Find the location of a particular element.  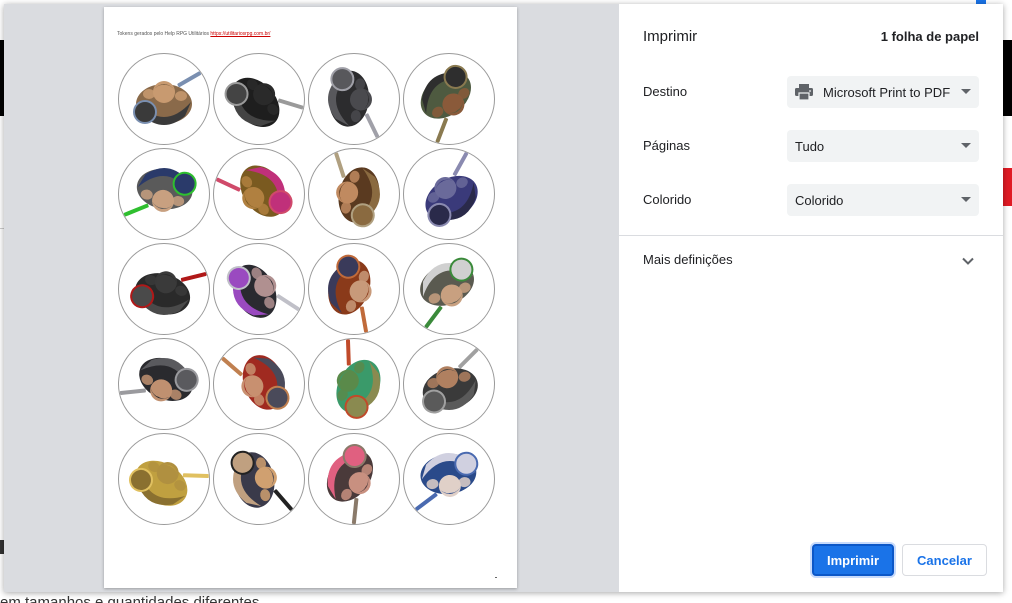

background-dark-band-right is located at coordinates (1007, 78).